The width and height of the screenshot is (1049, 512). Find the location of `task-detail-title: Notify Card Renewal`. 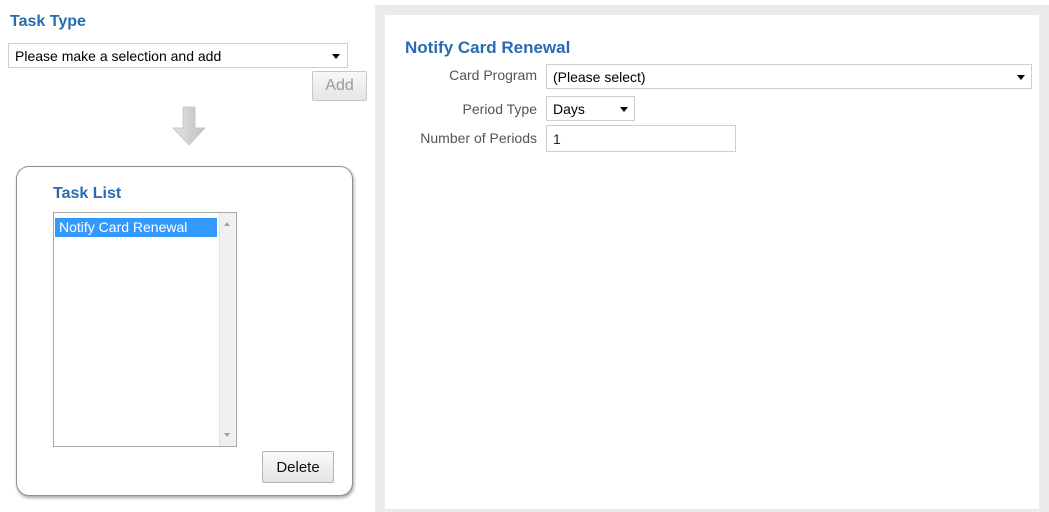

task-detail-title: Notify Card Renewal is located at coordinates (488, 47).